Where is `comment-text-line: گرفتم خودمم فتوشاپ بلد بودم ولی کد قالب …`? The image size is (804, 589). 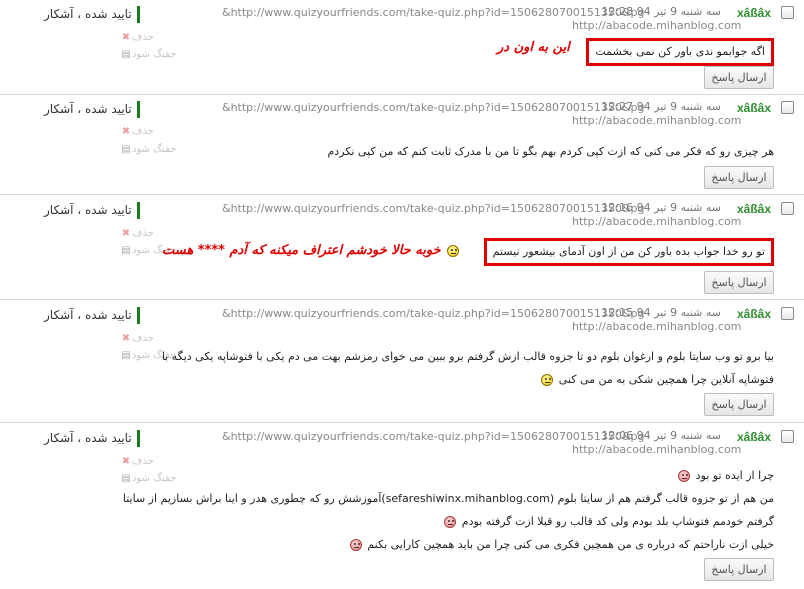
comment-text-line: گرفتم خودمم فتوشاپ بلد بودم ولی کد قالب … is located at coordinates (448, 521).